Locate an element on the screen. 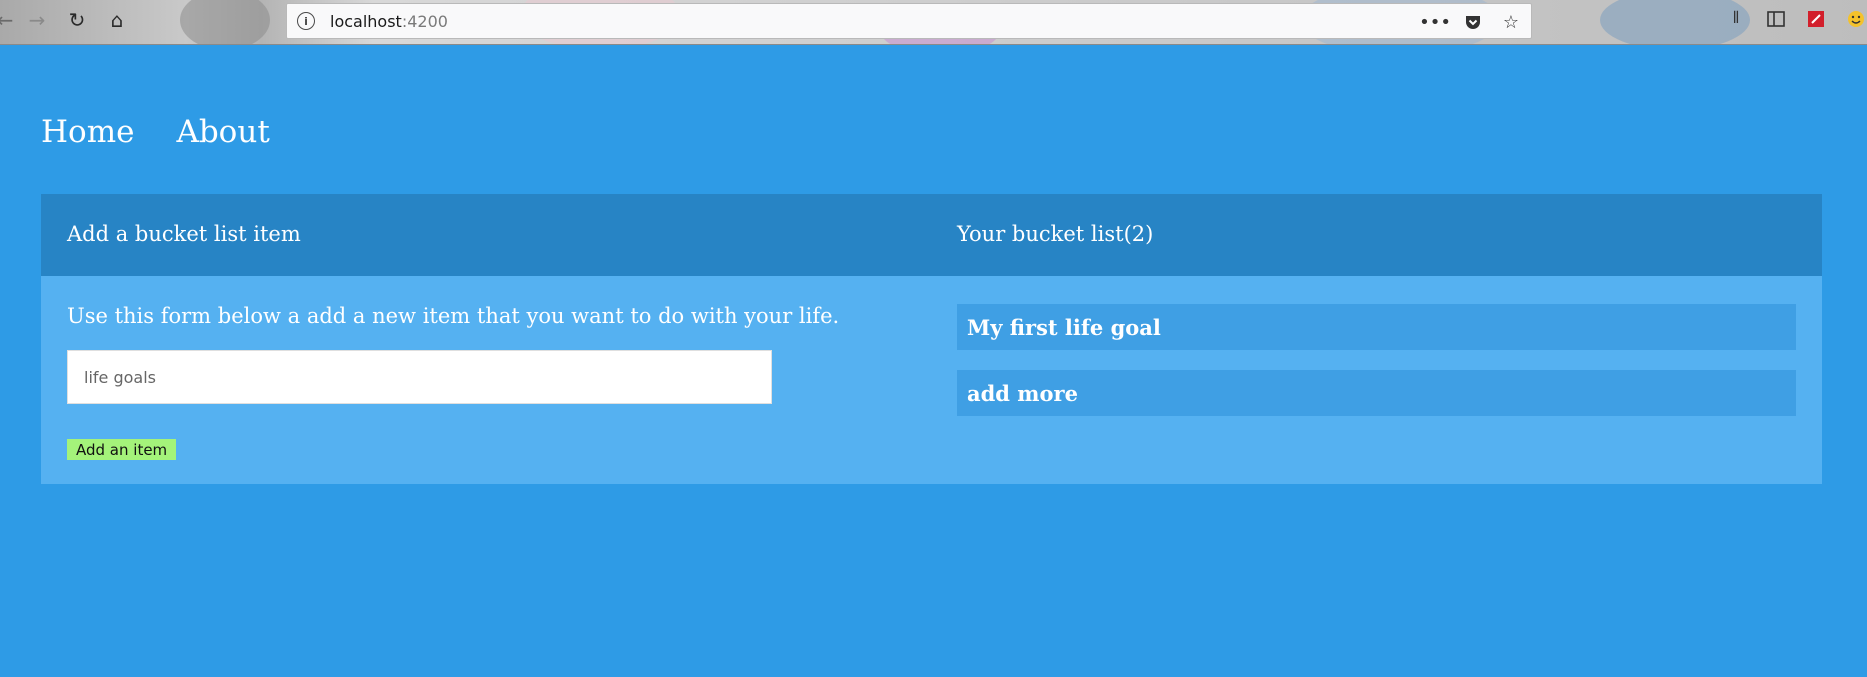 This screenshot has height=677, width=1867. nav-about-link: About is located at coordinates (222, 132).